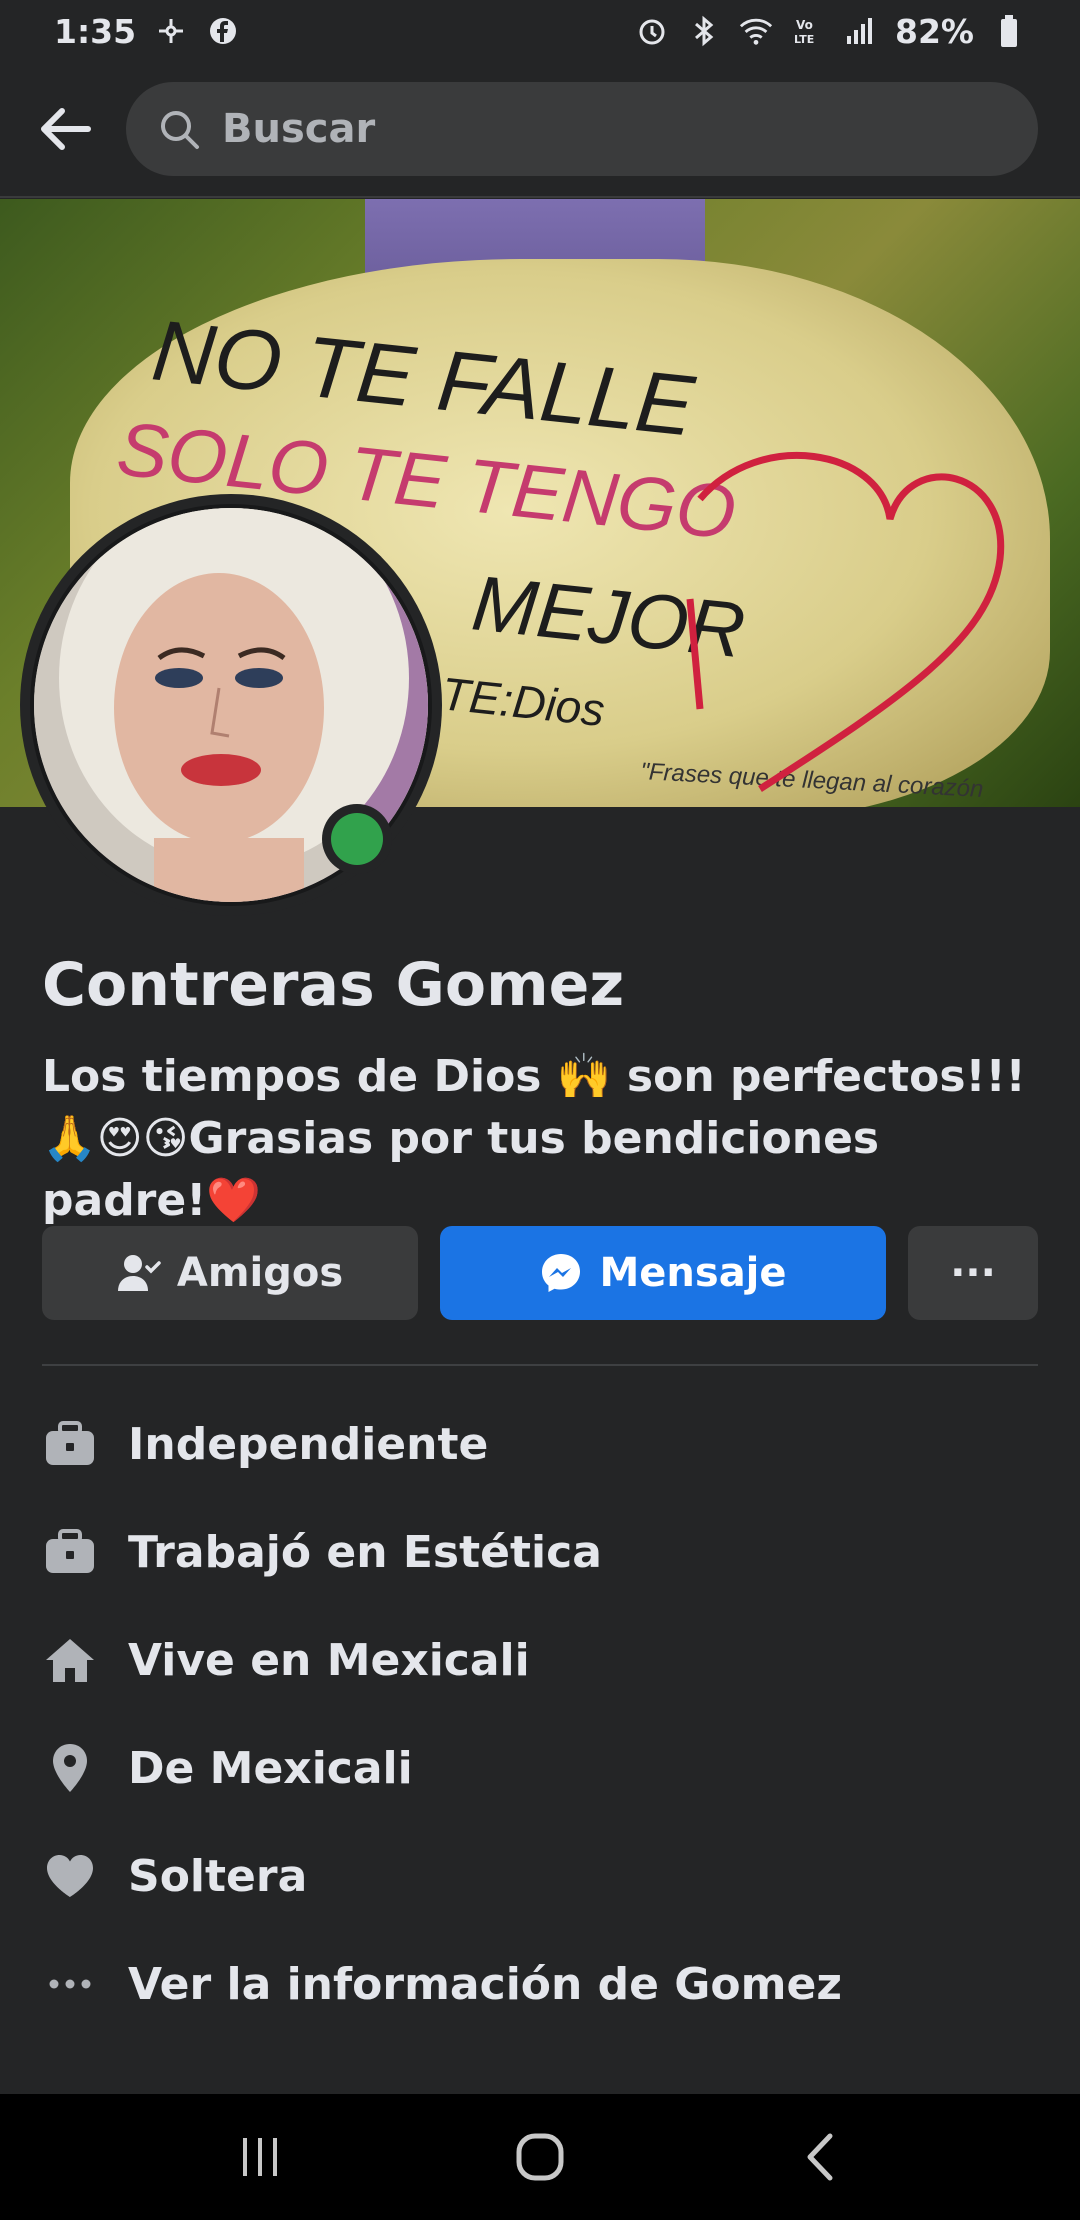 The width and height of the screenshot is (1080, 2220). I want to click on volte-icon: Vo LTE, so click(808, 31).